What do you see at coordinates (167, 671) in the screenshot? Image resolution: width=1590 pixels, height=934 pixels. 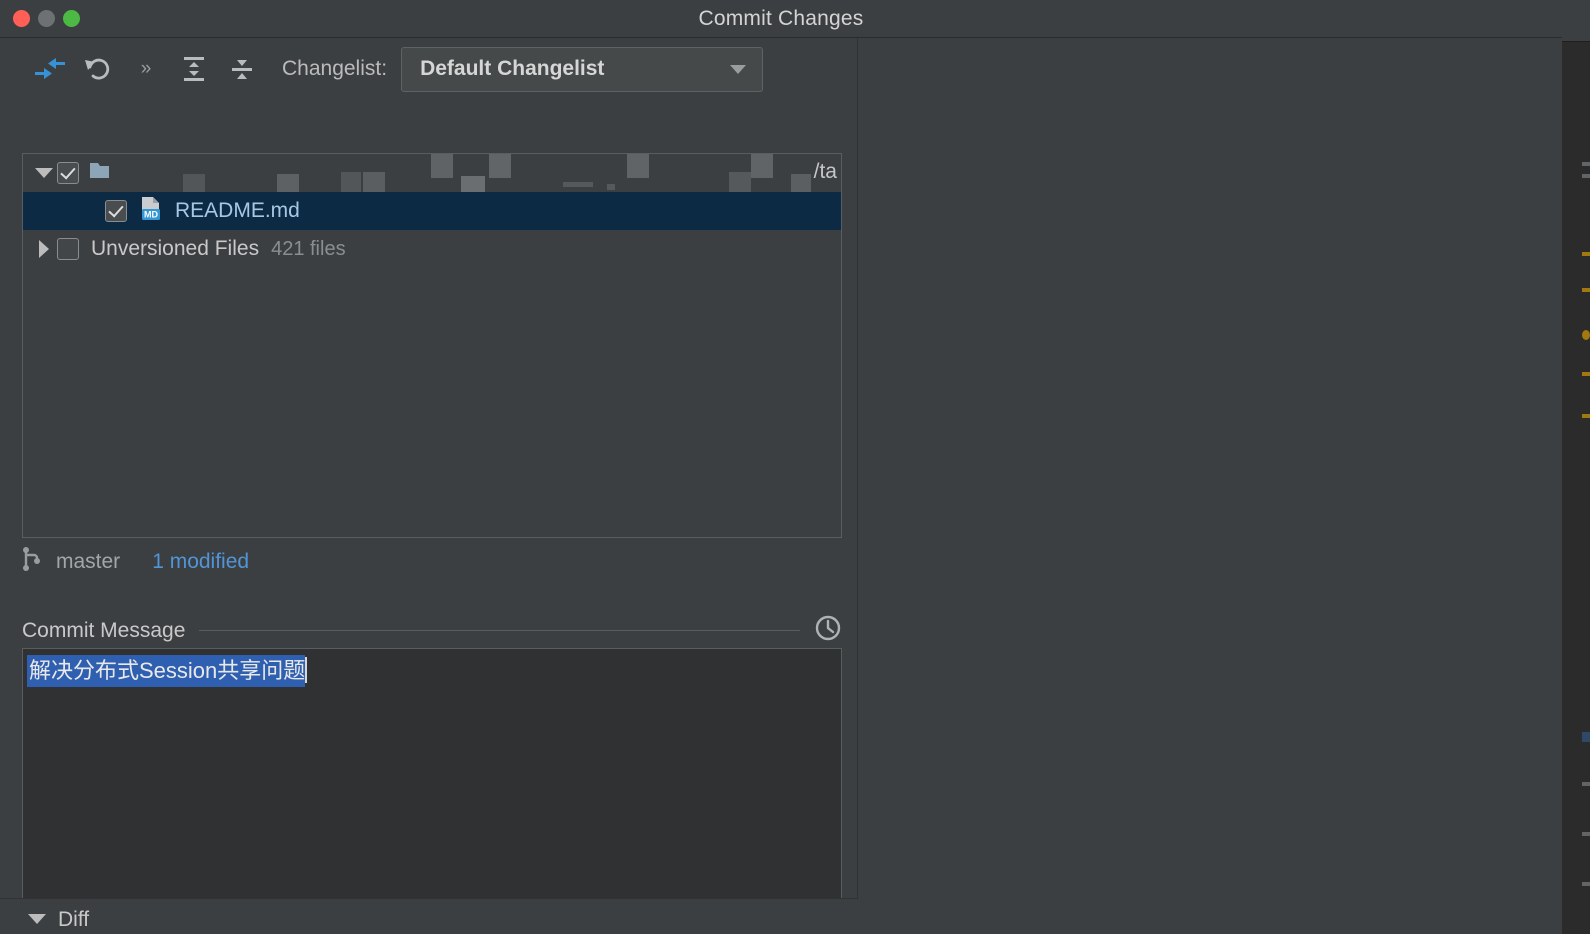 I see `commit-message-text: 解决分布式Session共享问题` at bounding box center [167, 671].